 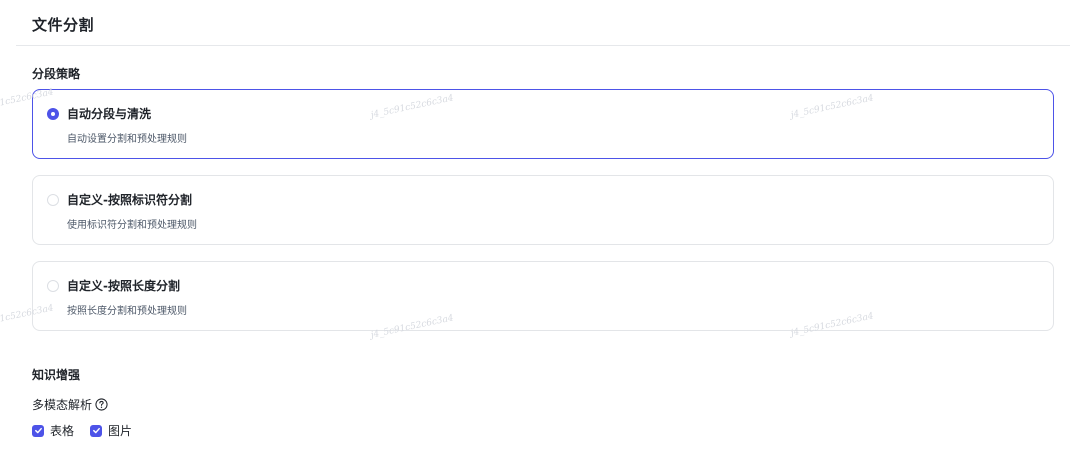 What do you see at coordinates (123, 286) in the screenshot?
I see `option-title: 自定义-按照长度分割` at bounding box center [123, 286].